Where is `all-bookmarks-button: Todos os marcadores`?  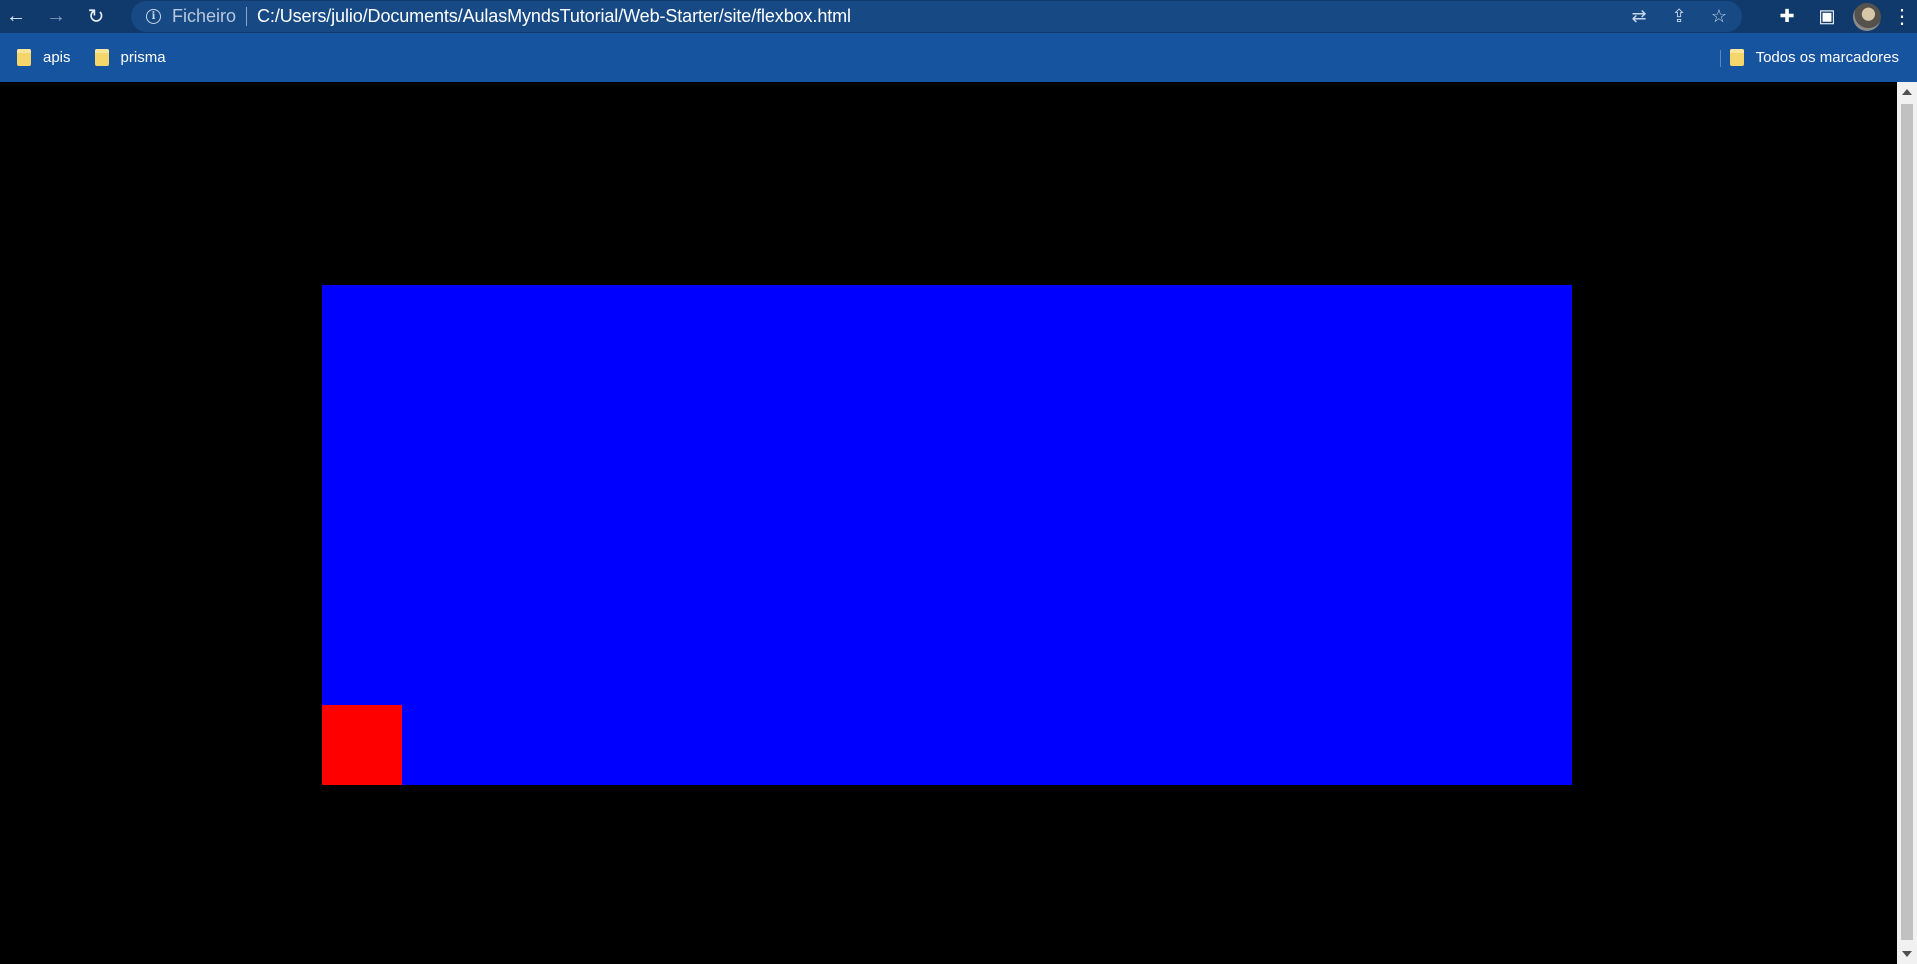
all-bookmarks-button: Todos os marcadores is located at coordinates (1814, 57).